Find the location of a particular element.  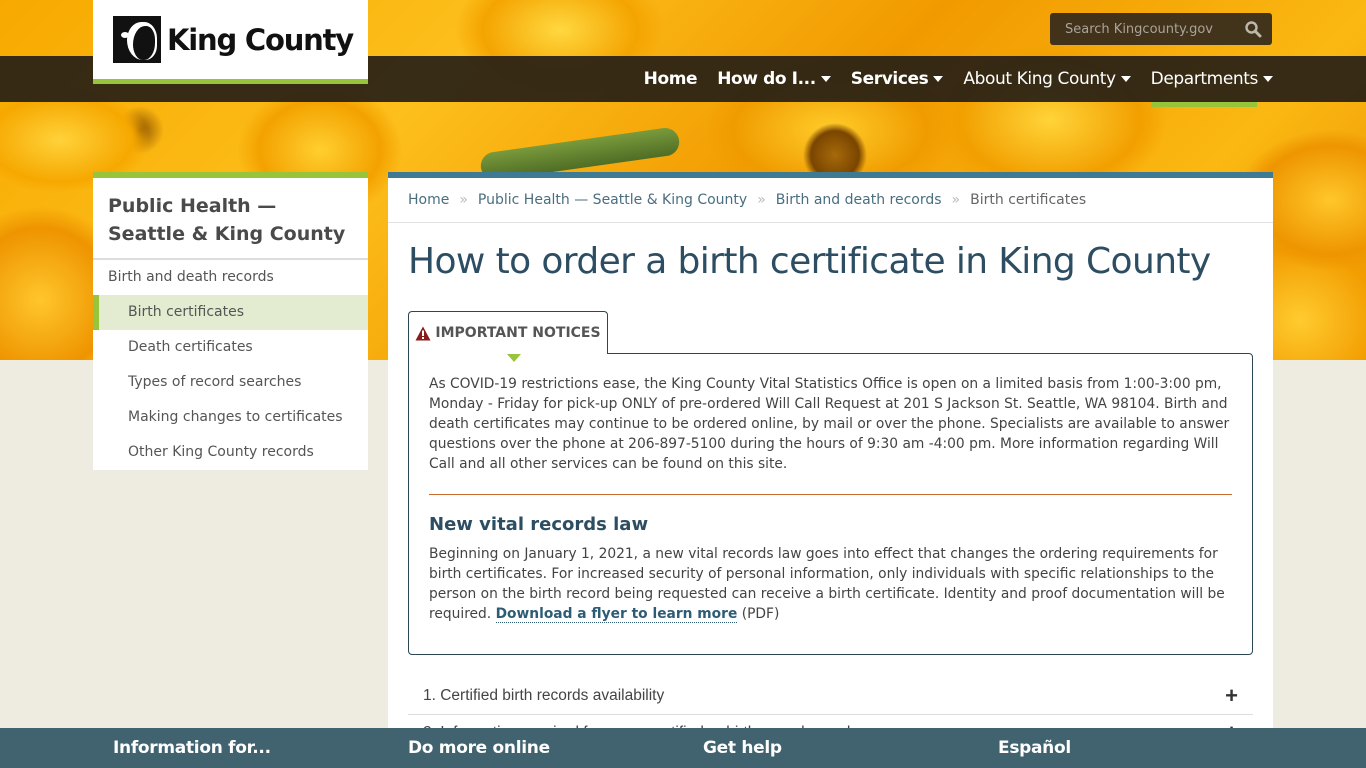

download-flyer-link: Download a flyer to learn more is located at coordinates (616, 614).